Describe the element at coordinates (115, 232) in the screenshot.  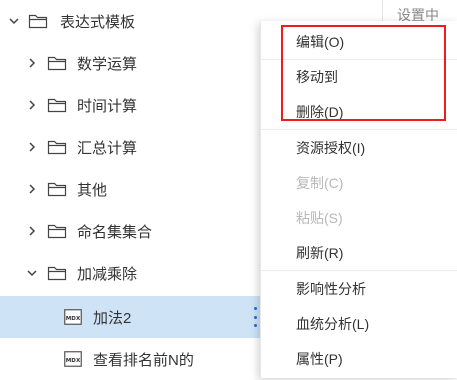
I see `tree-node-label: 命名集集合` at that location.